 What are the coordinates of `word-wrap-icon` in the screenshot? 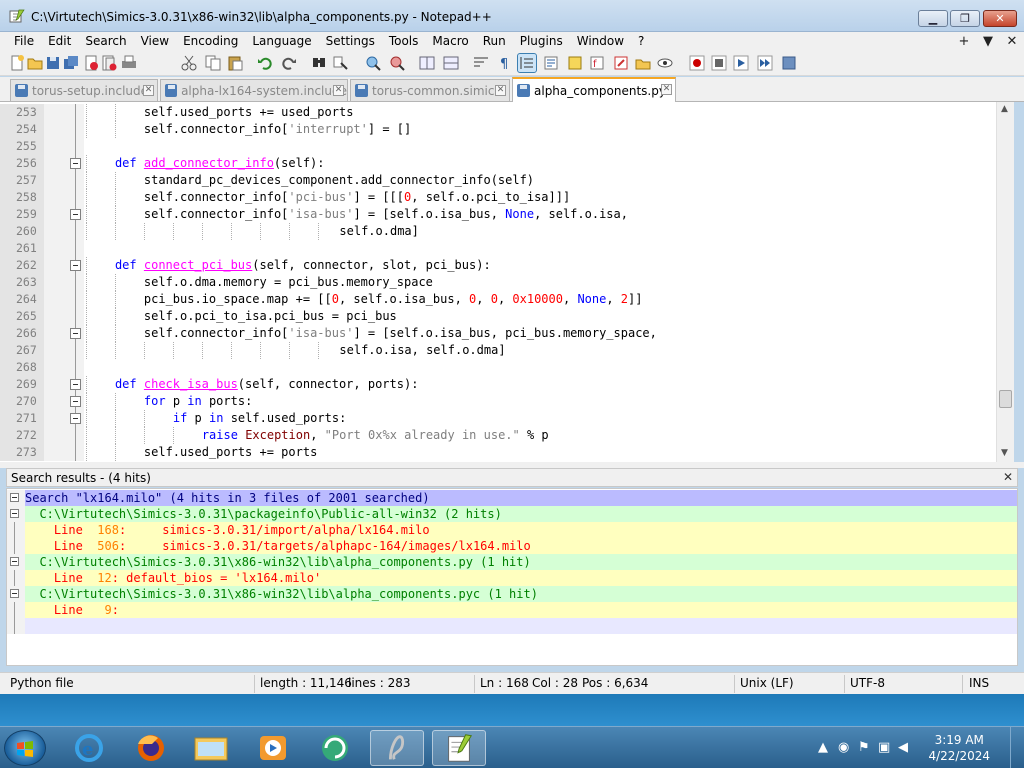 It's located at (481, 63).